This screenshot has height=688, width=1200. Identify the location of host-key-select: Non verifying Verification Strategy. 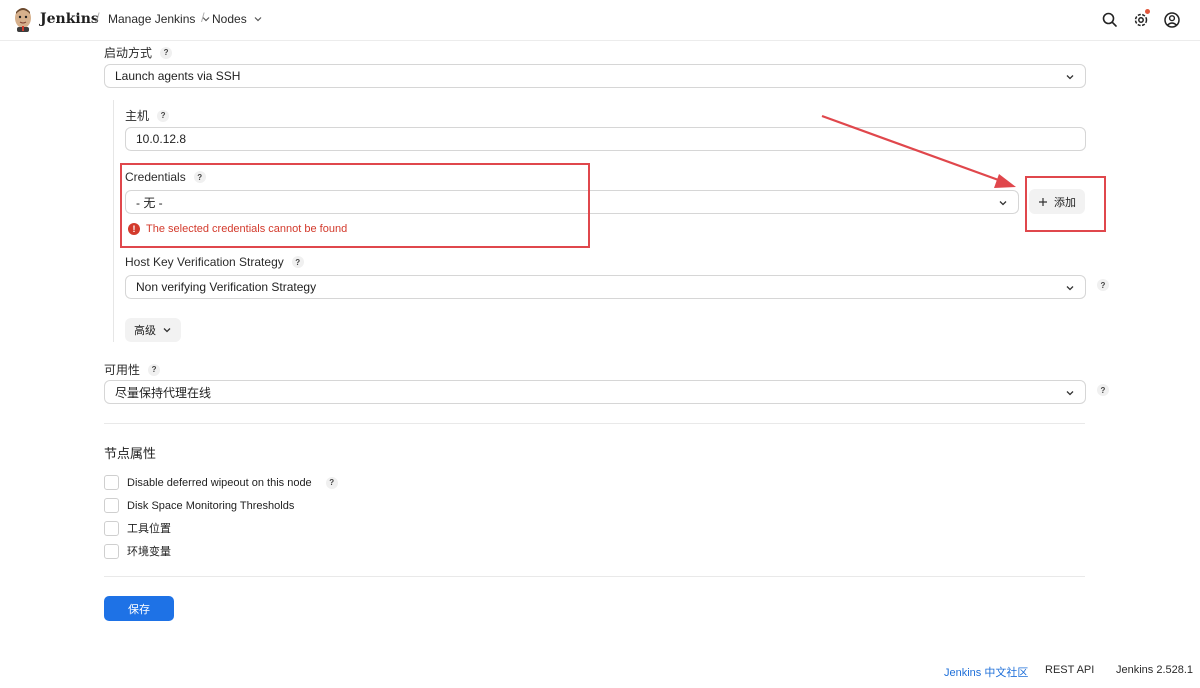
(605, 287).